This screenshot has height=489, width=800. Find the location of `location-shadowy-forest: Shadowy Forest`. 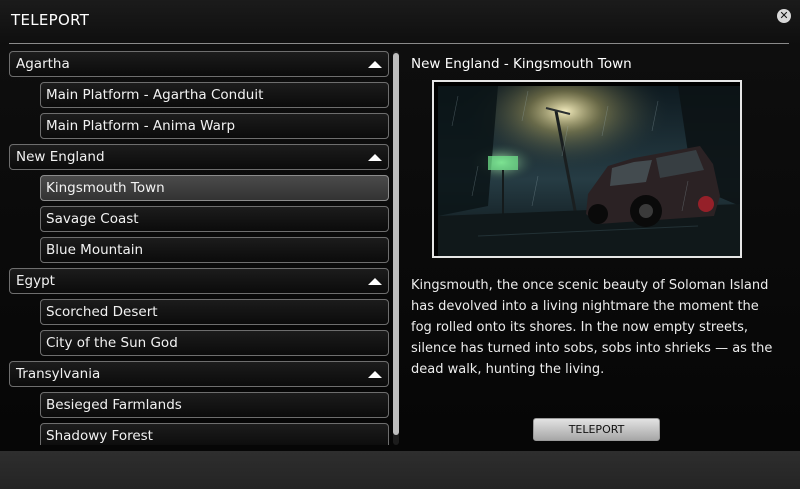

location-shadowy-forest: Shadowy Forest is located at coordinates (214, 434).